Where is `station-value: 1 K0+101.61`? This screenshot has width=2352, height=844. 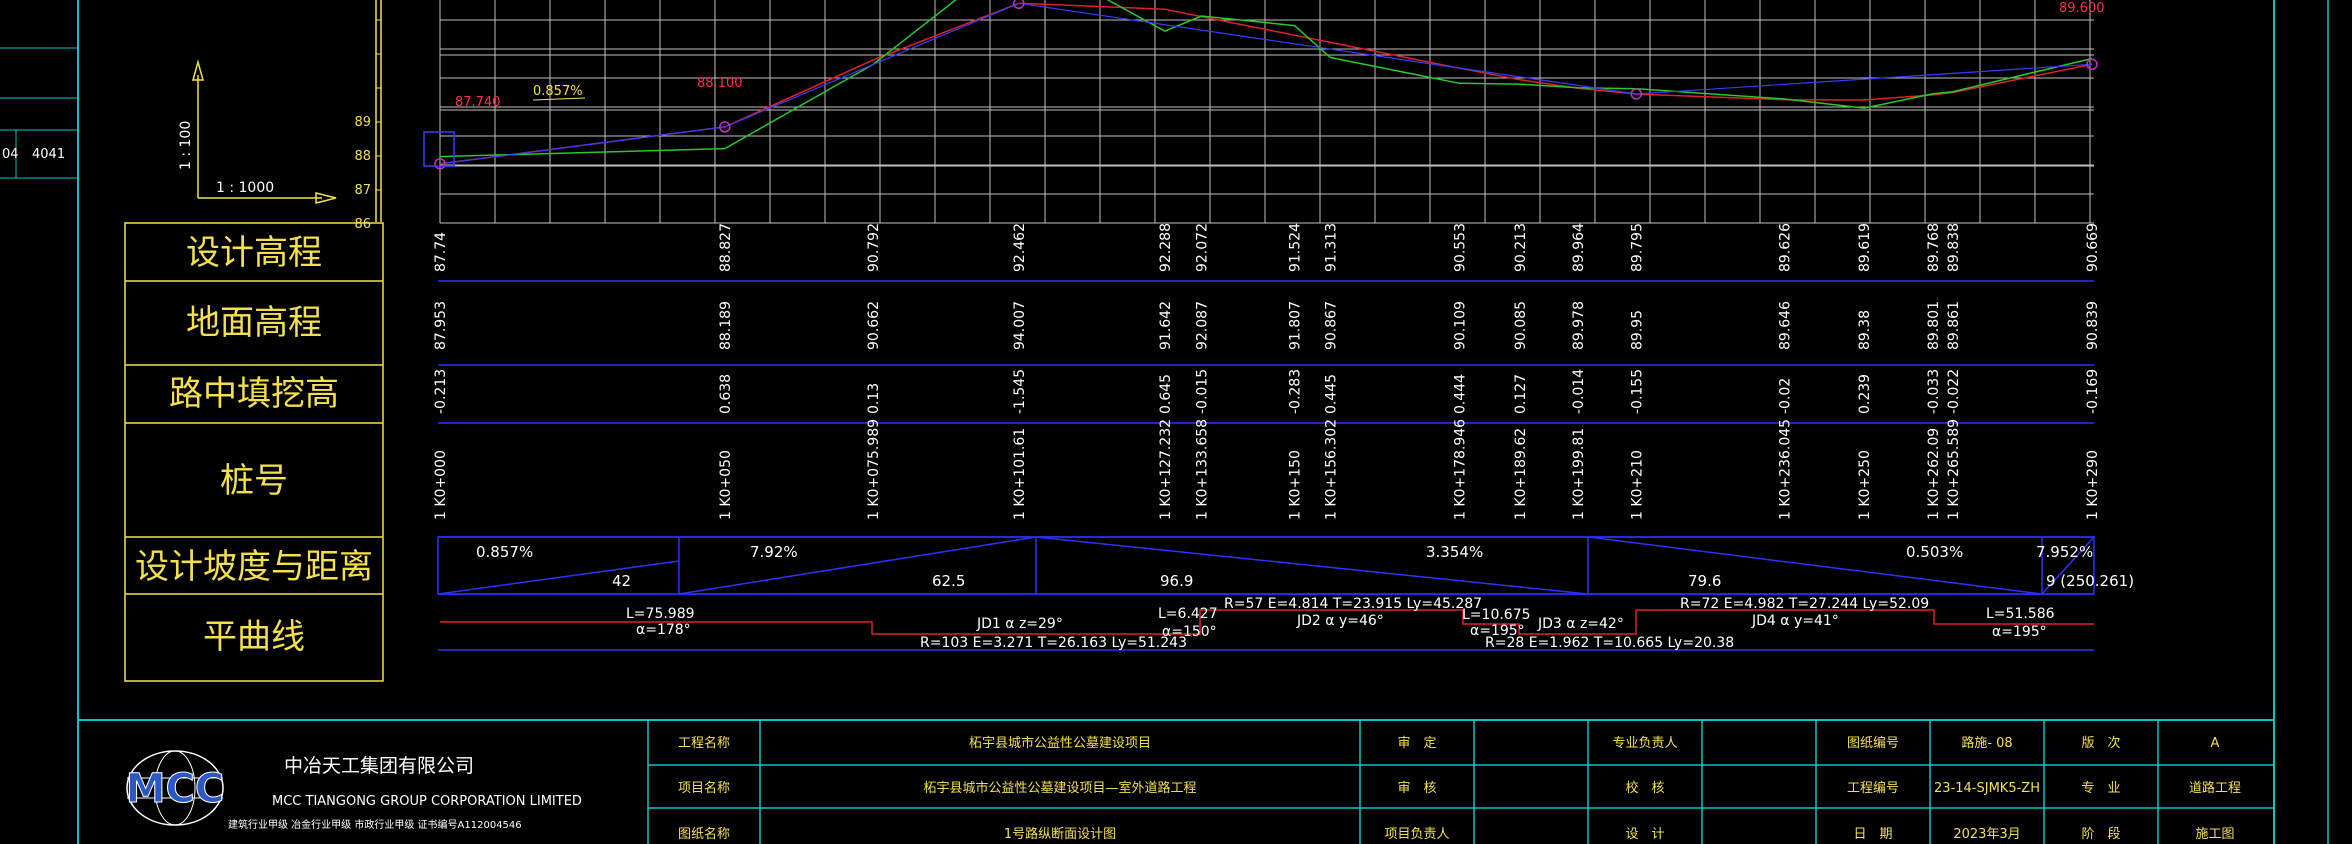
station-value: 1 K0+101.61 is located at coordinates (1020, 474).